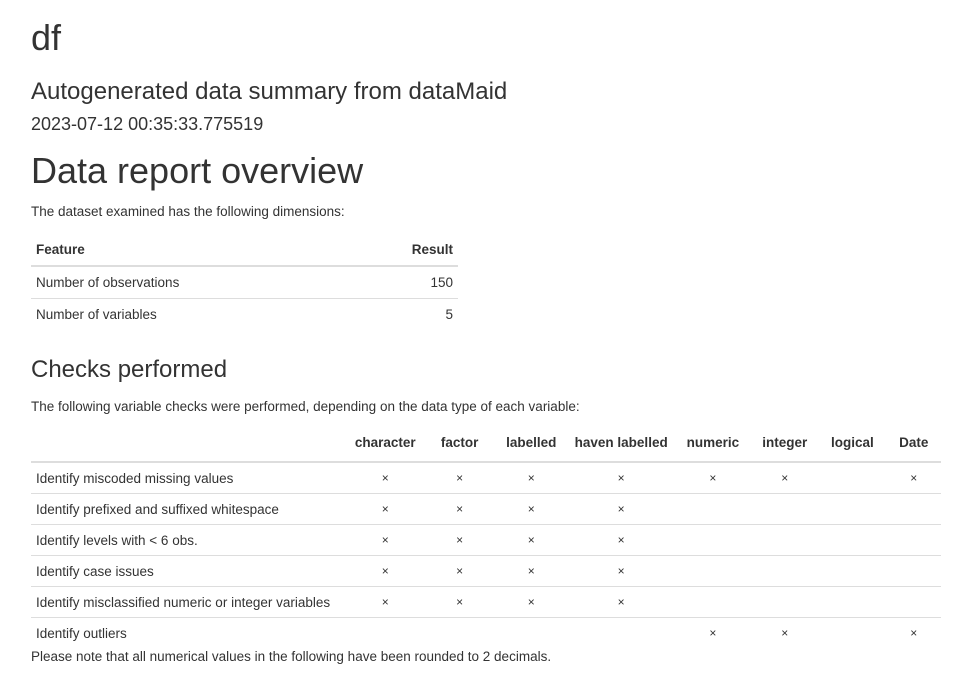 This screenshot has height=696, width=954. I want to click on dimensions-header-result: Result, so click(404, 250).